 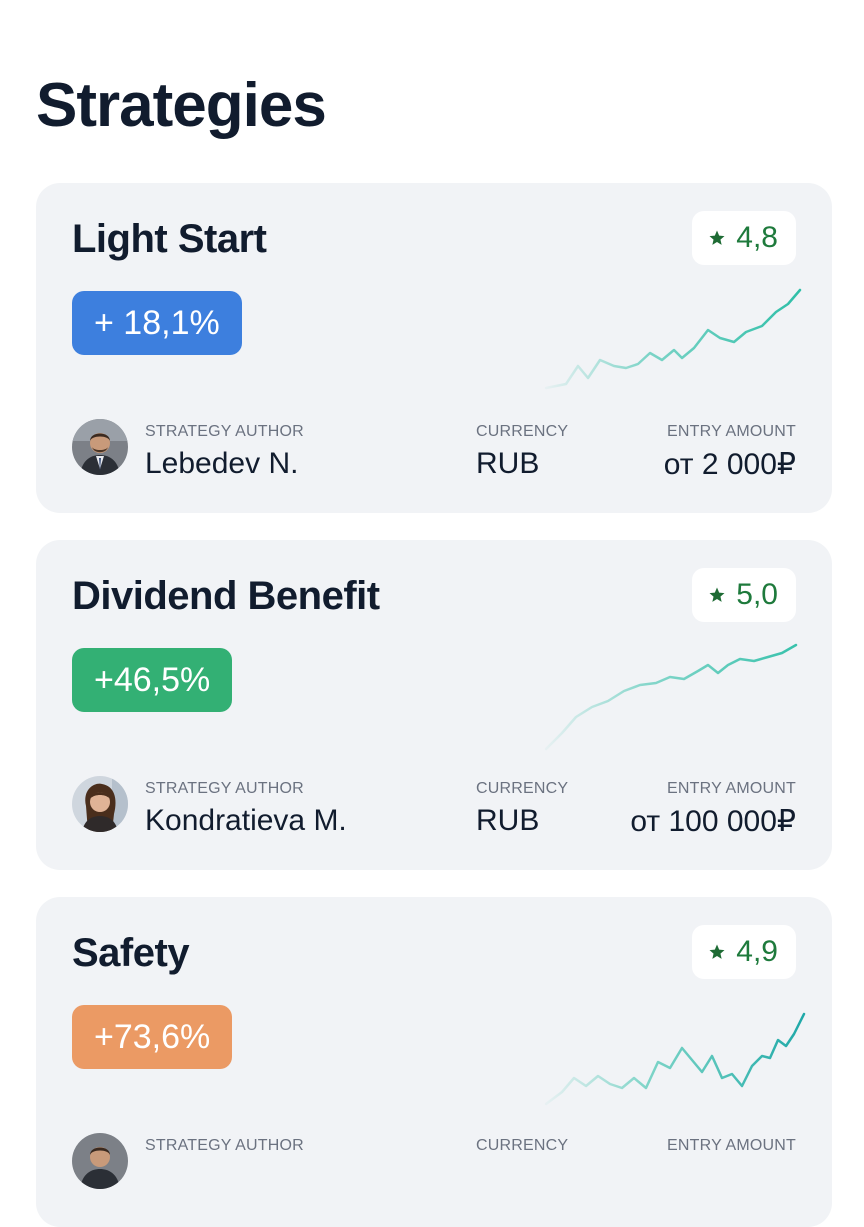 What do you see at coordinates (757, 237) in the screenshot?
I see `rating-value: 4,8` at bounding box center [757, 237].